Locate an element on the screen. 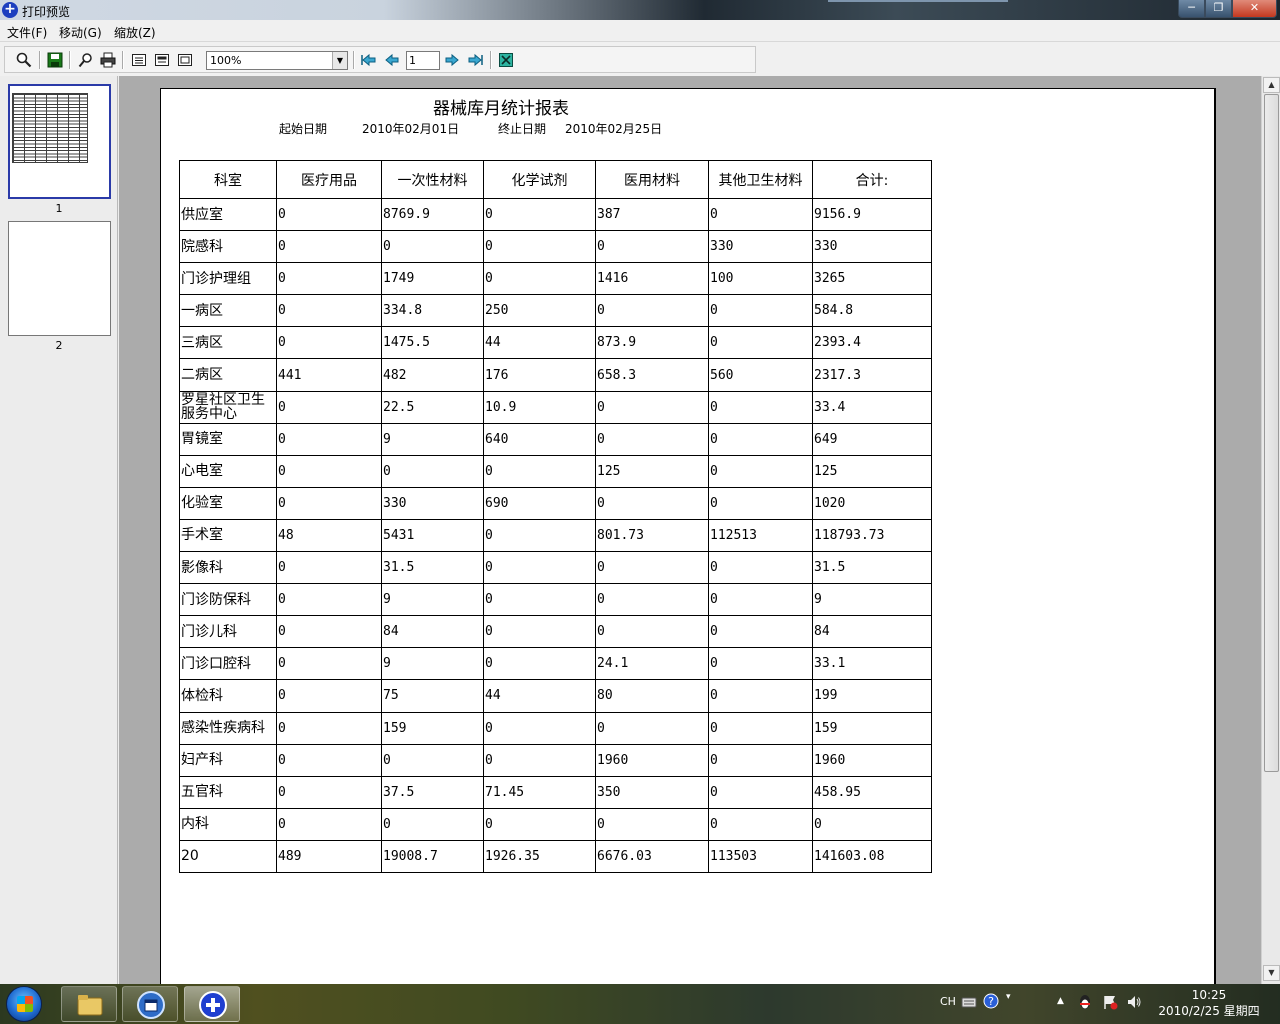 This screenshot has height=1024, width=1280. table-row: 二病区 441 482 176 658.3 560 2317.3 is located at coordinates (555, 375).